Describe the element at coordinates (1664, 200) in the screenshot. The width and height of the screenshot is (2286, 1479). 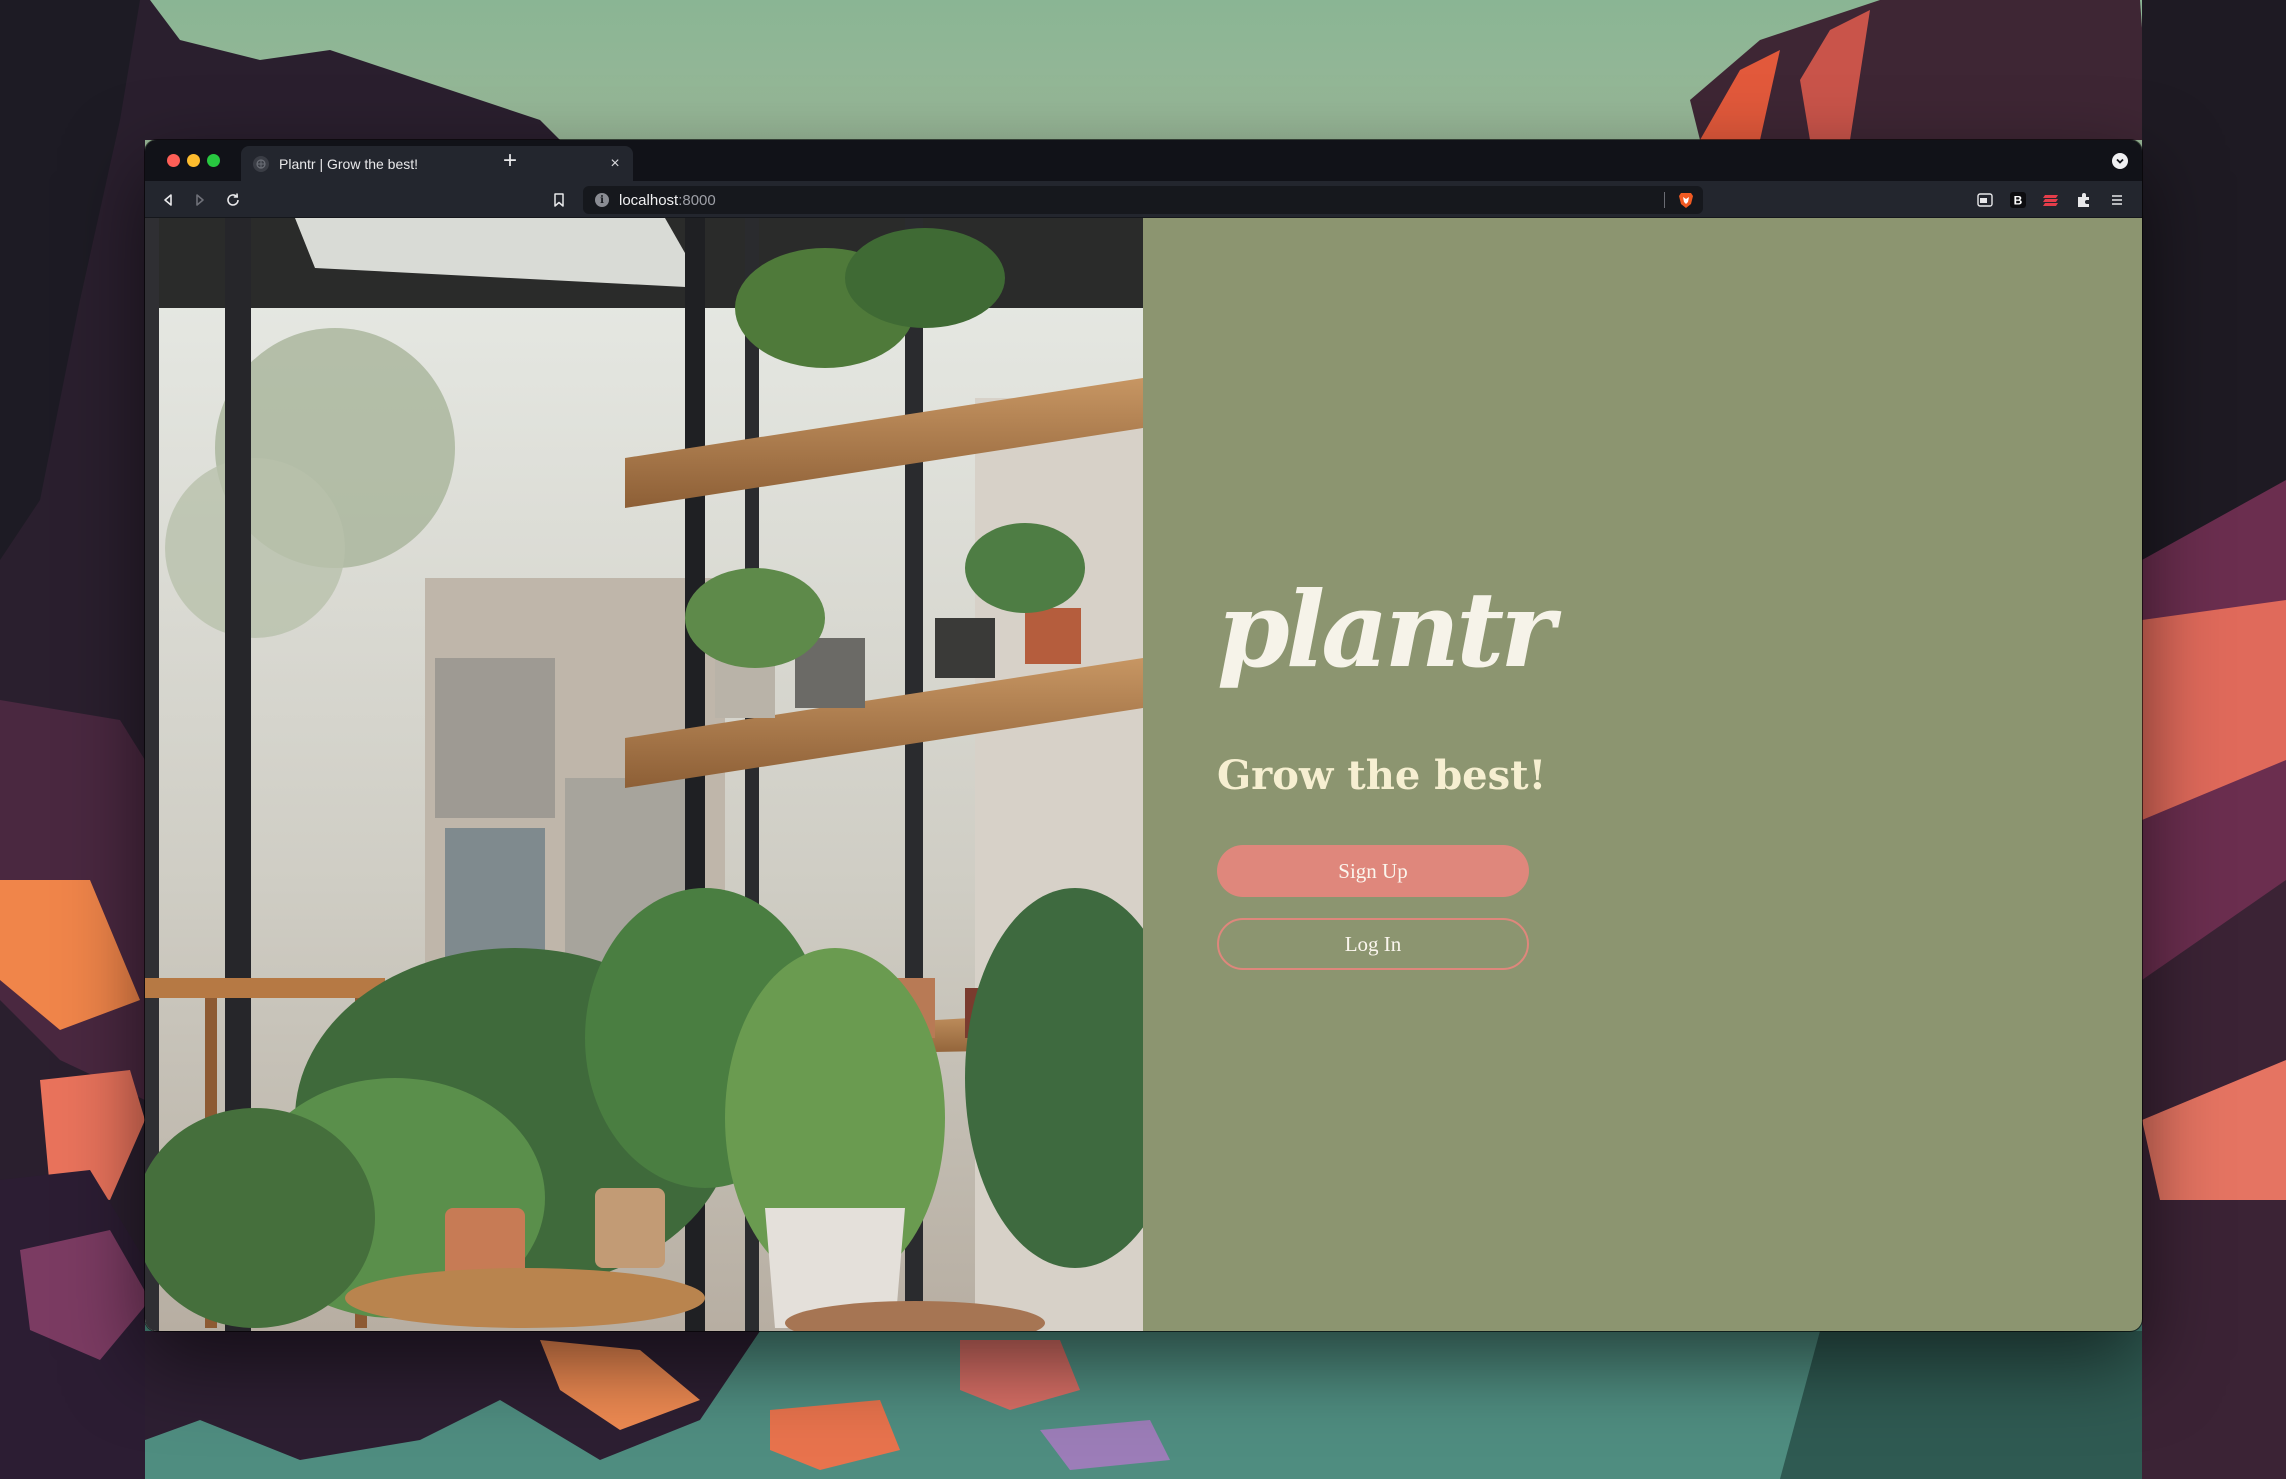
I see `url-divider` at that location.